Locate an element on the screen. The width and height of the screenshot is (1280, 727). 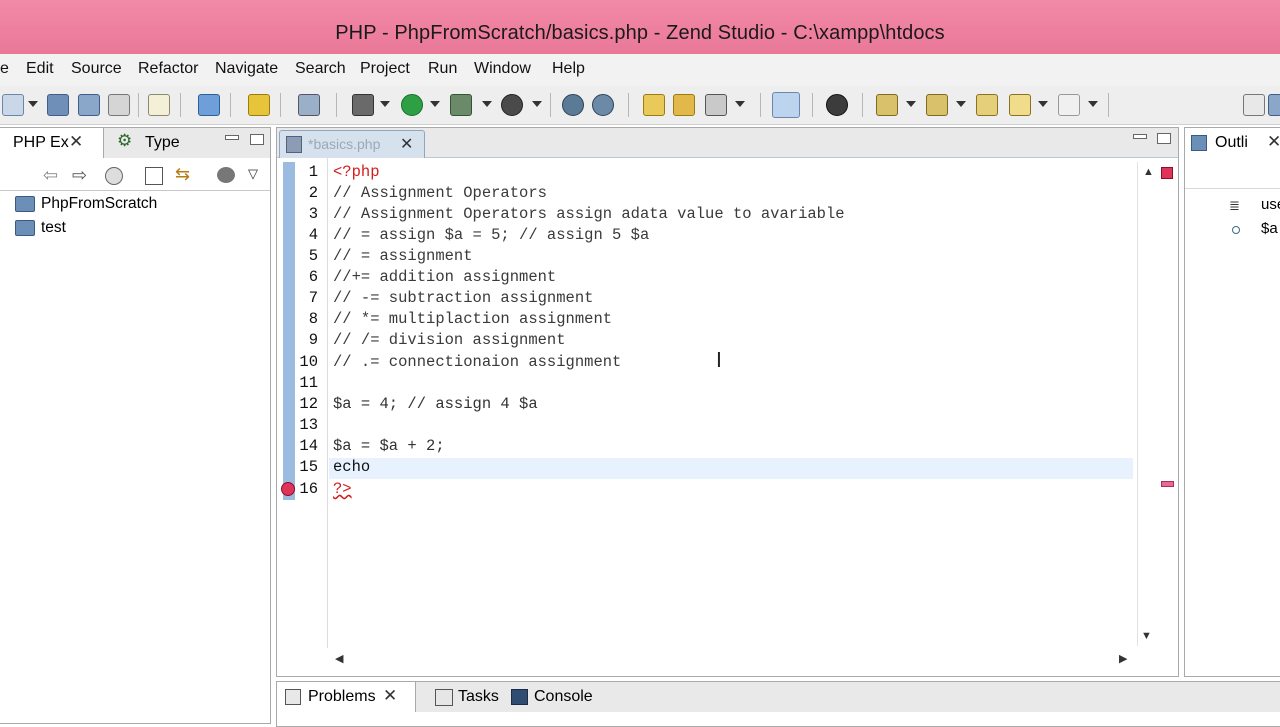
bottom-panel: Problems ✕ Tasks Console is located at coordinates (778, 704).